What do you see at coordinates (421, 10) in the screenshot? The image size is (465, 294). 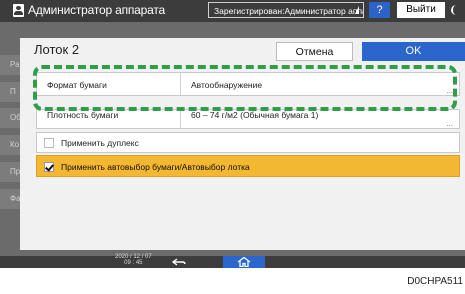 I see `logout-button: Выйти` at bounding box center [421, 10].